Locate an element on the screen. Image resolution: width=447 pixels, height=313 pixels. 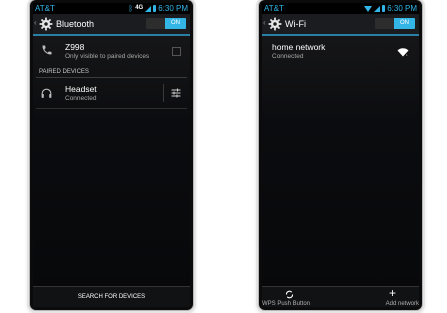
bluetooth-status-icon: ᛒ is located at coordinates (131, 8).